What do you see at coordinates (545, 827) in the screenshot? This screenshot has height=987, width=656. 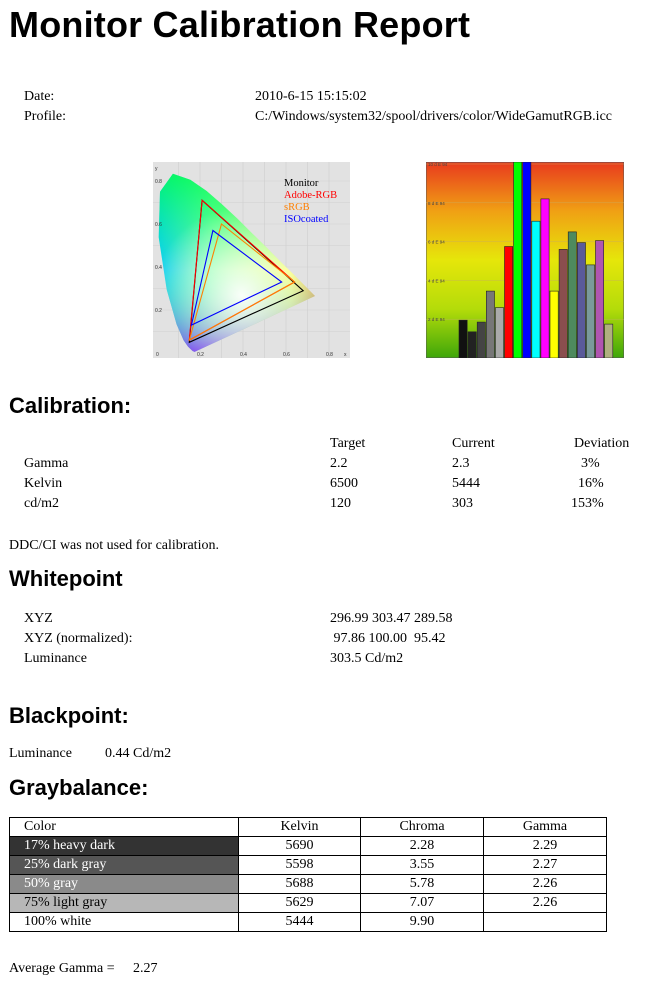 I see `header-gamma: Gamma` at bounding box center [545, 827].